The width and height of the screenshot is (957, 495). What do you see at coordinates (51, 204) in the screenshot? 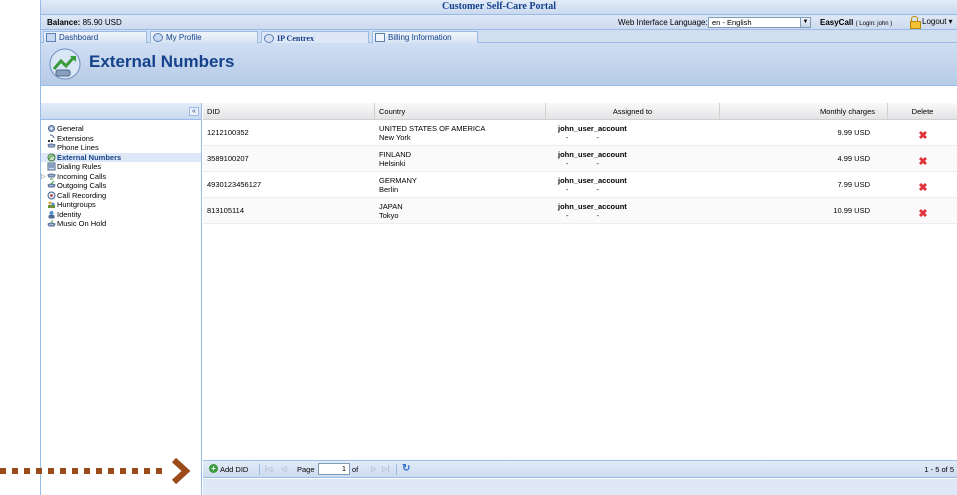
I see `huntgroups-icon` at bounding box center [51, 204].